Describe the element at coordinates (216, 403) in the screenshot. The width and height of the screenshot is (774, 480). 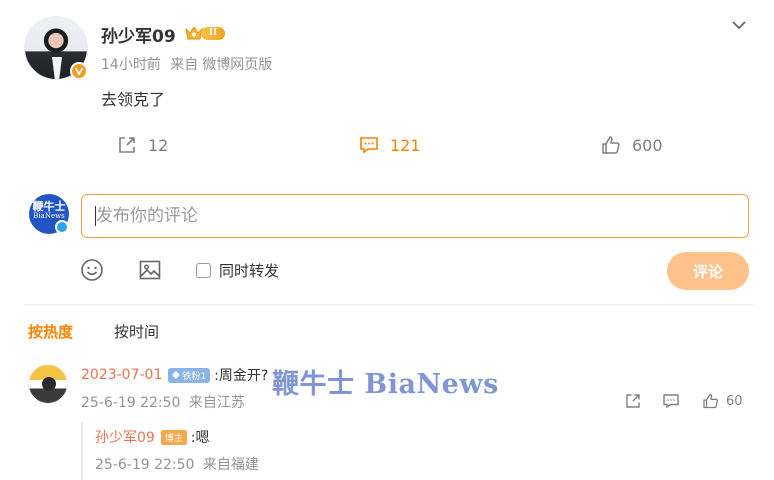
I see `comment-location: 来自江苏` at that location.